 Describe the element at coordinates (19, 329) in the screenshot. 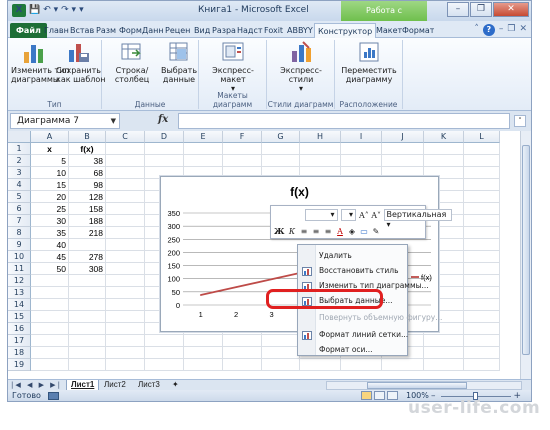

I see `row-header-16: 16` at that location.